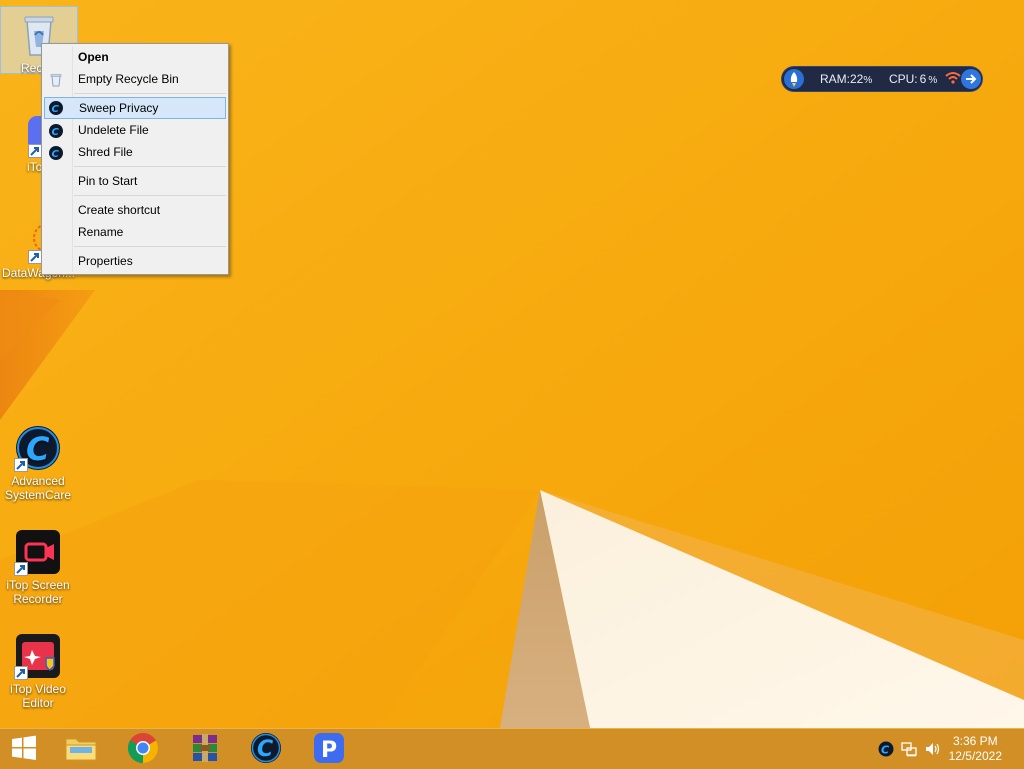 The height and width of the screenshot is (769, 1024). Describe the element at coordinates (953, 79) in the screenshot. I see `wifi-icon` at that location.